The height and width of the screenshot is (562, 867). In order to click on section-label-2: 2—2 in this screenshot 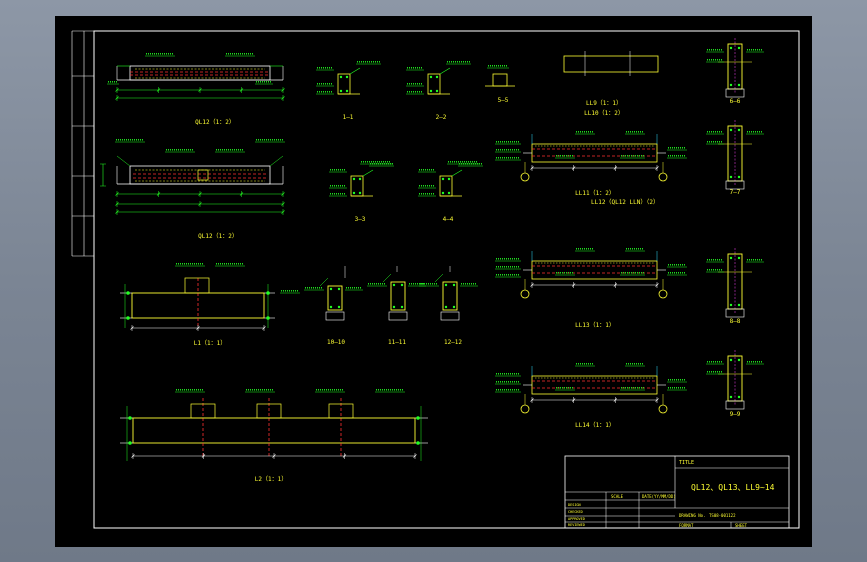, I will do `click(441, 117)`.